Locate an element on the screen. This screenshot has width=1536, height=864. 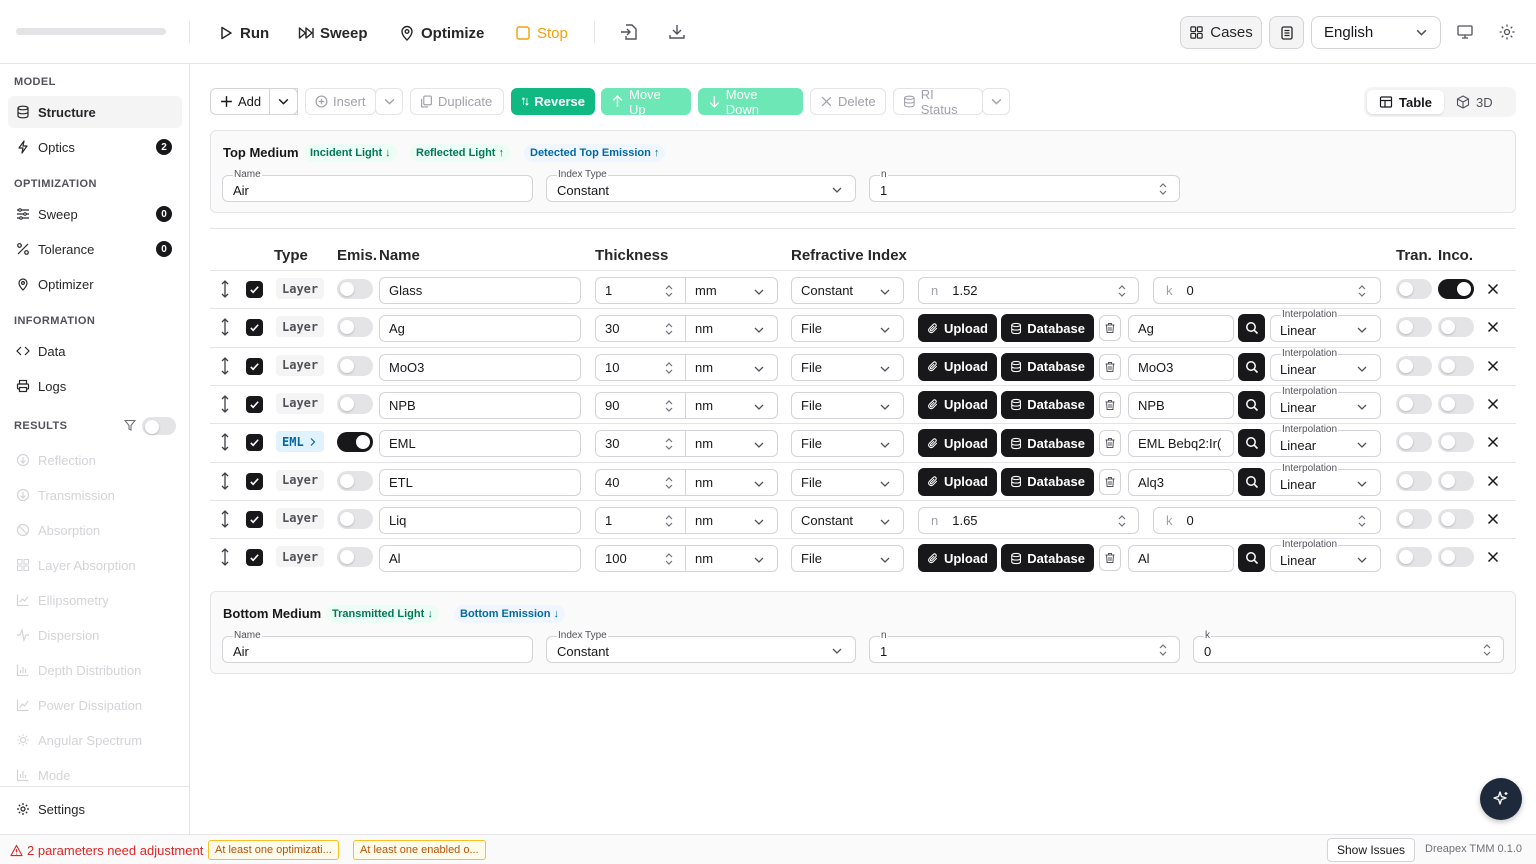
move-down-button: Move Down is located at coordinates (750, 102).